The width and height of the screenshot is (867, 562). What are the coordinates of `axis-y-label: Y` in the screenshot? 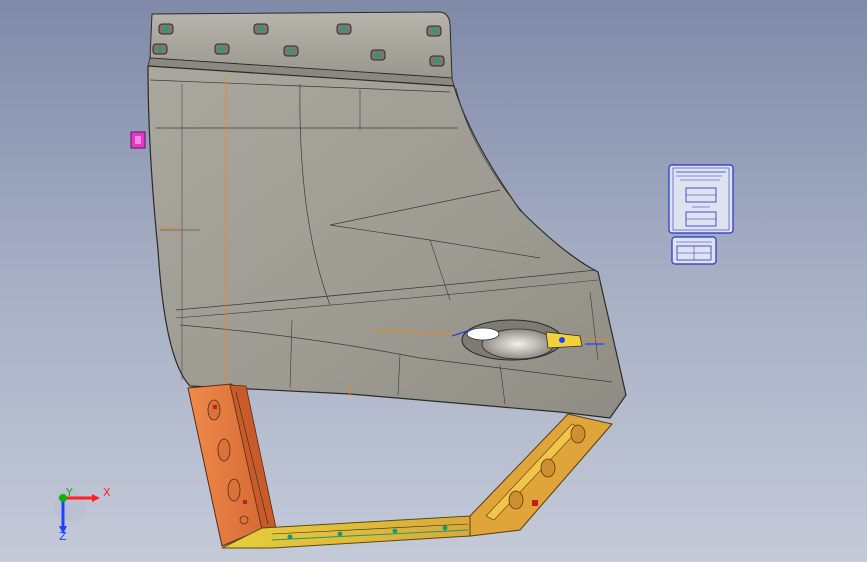 It's located at (69, 492).